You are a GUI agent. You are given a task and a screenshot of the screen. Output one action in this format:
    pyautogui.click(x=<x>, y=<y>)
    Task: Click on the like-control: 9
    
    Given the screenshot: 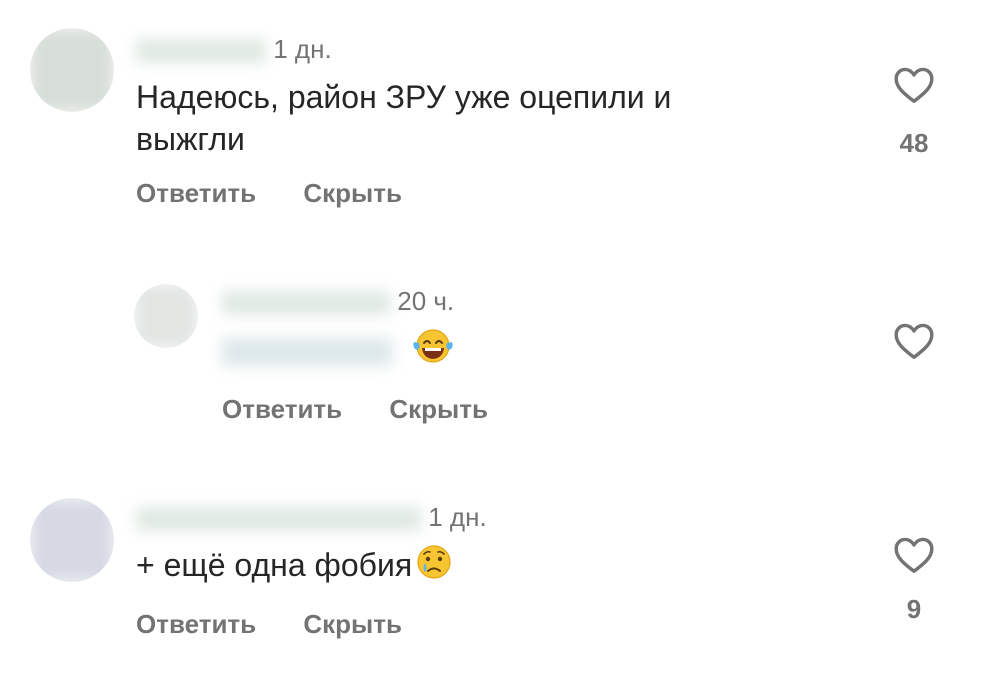 What is the action you would take?
    pyautogui.click(x=914, y=579)
    